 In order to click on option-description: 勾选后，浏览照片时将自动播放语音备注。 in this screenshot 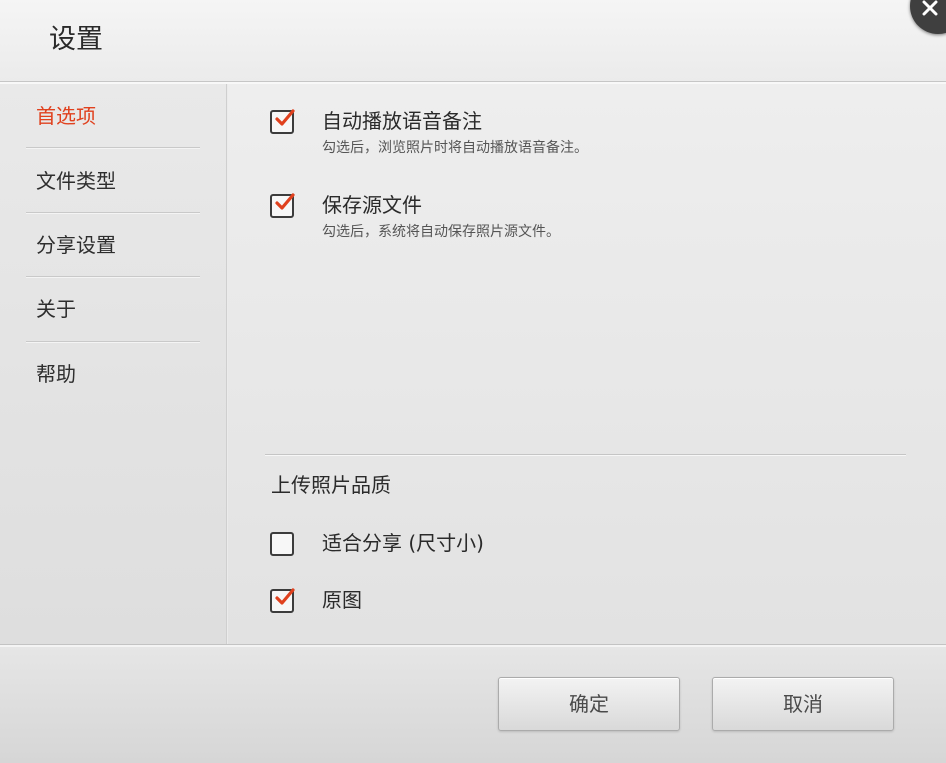, I will do `click(455, 148)`.